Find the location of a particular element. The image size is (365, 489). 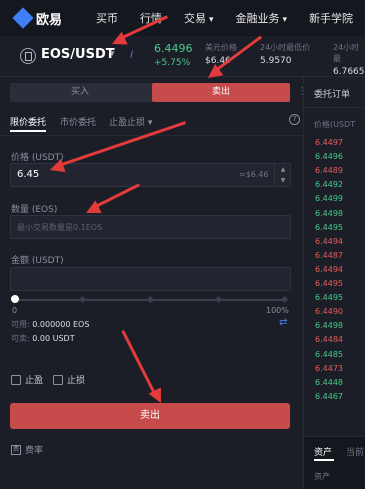

nav-item-finance-label: 金融业务 is located at coordinates (257, 18).